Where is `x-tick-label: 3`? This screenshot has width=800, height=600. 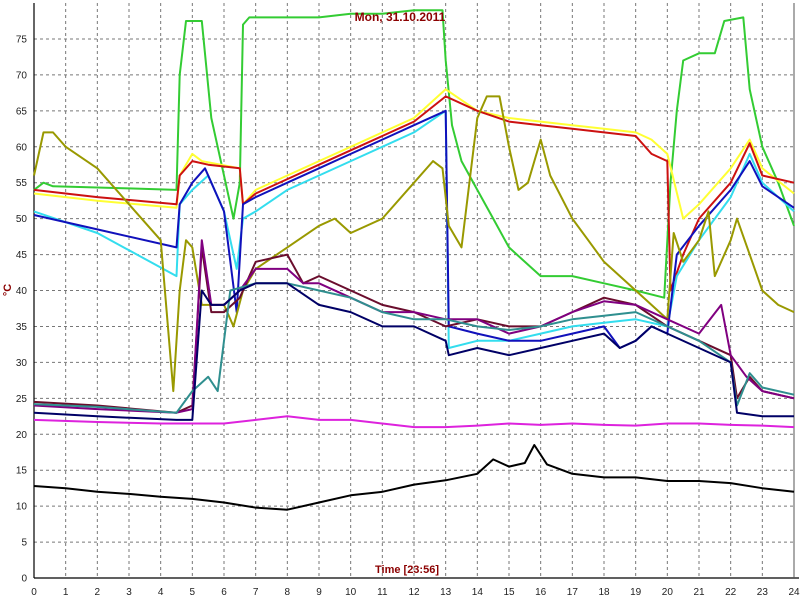
x-tick-label: 3 is located at coordinates (129, 592).